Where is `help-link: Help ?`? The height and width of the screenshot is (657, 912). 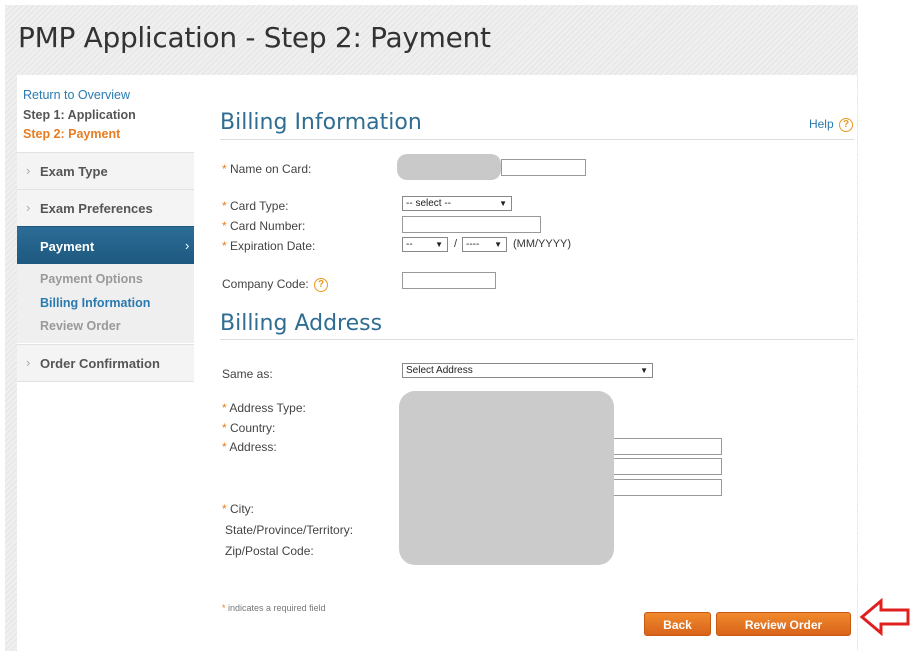 help-link: Help ? is located at coordinates (831, 124).